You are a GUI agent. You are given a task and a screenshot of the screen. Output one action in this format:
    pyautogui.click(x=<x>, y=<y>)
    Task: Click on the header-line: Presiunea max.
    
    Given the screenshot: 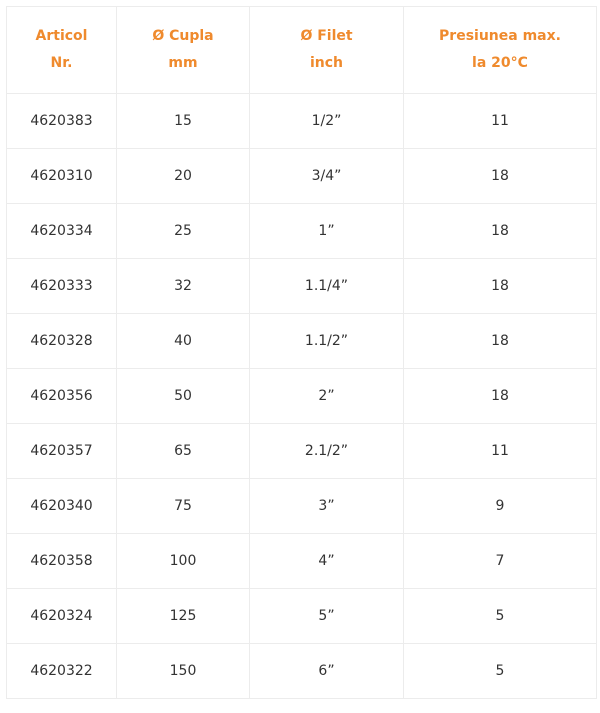 What is the action you would take?
    pyautogui.click(x=500, y=36)
    